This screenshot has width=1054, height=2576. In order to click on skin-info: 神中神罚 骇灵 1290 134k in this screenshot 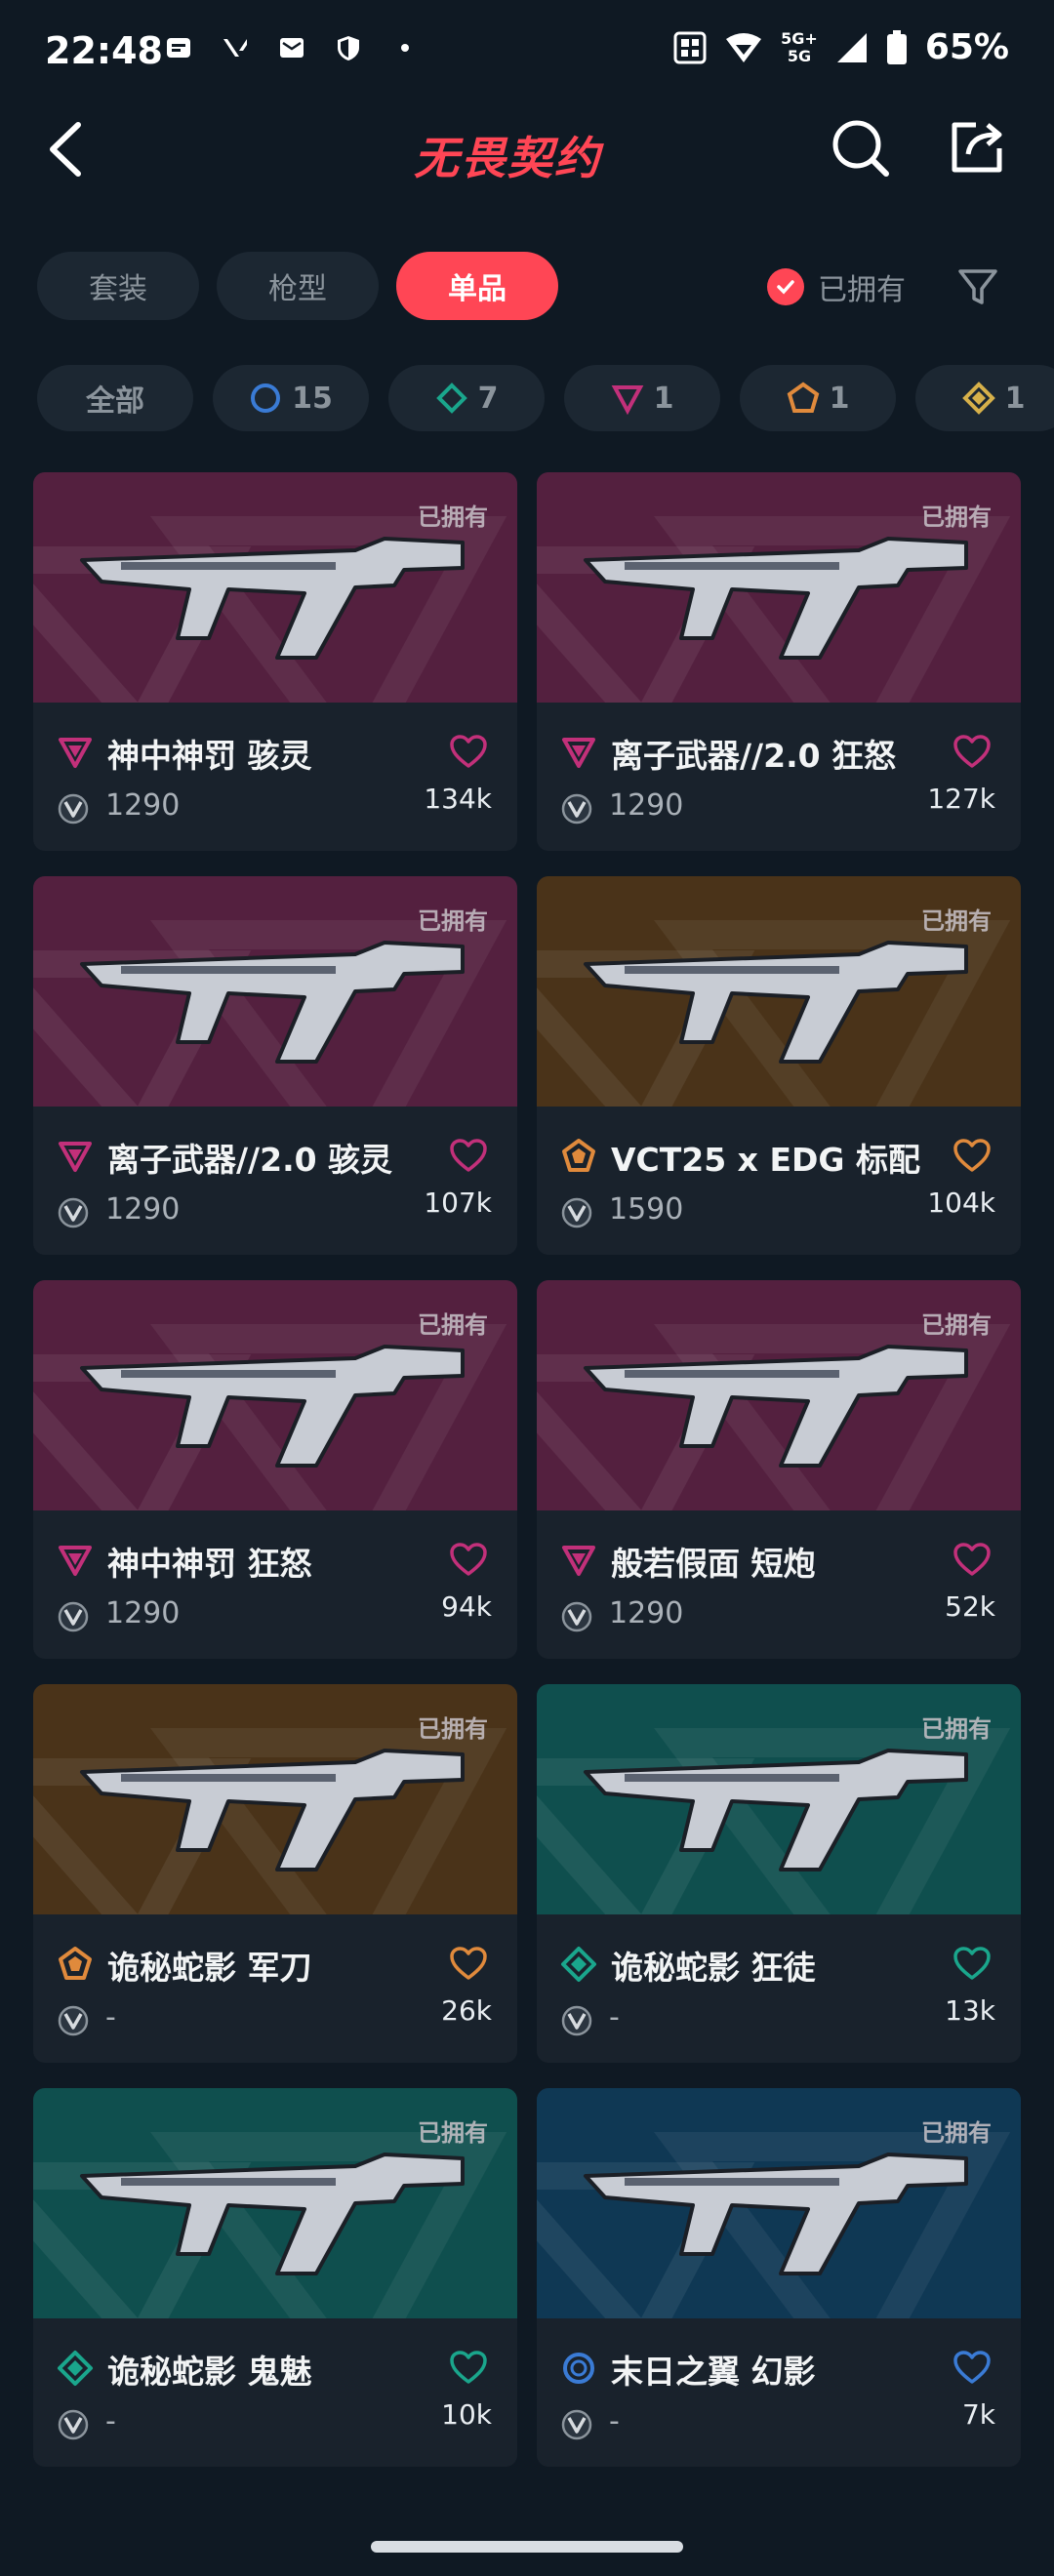, I will do `click(275, 777)`.